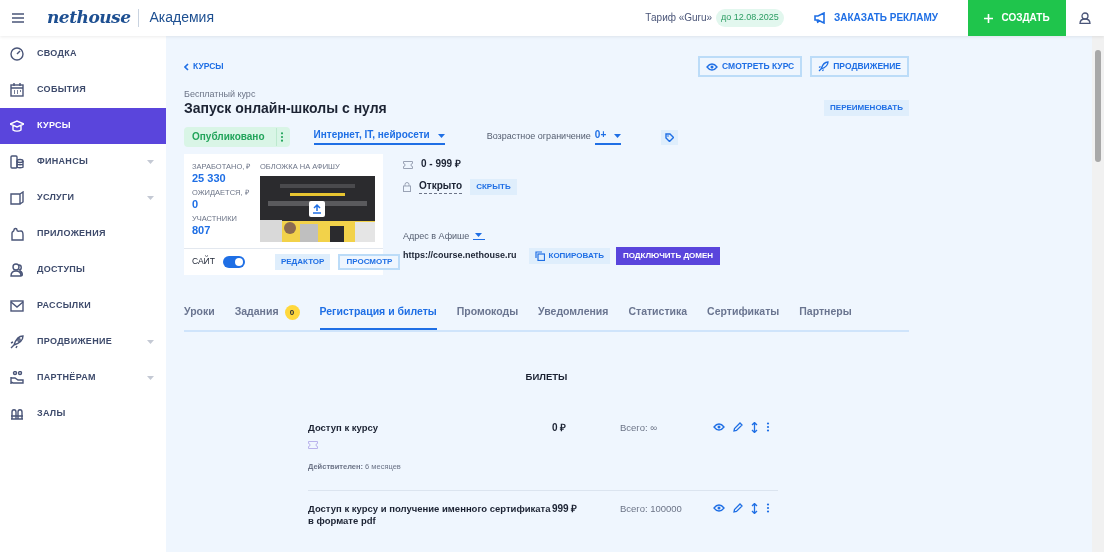 The height and width of the screenshot is (552, 1104). Describe the element at coordinates (668, 256) in the screenshot. I see `connect-domain-button: ПОДКЛЮЧИТЬ ДОМЕН` at that location.